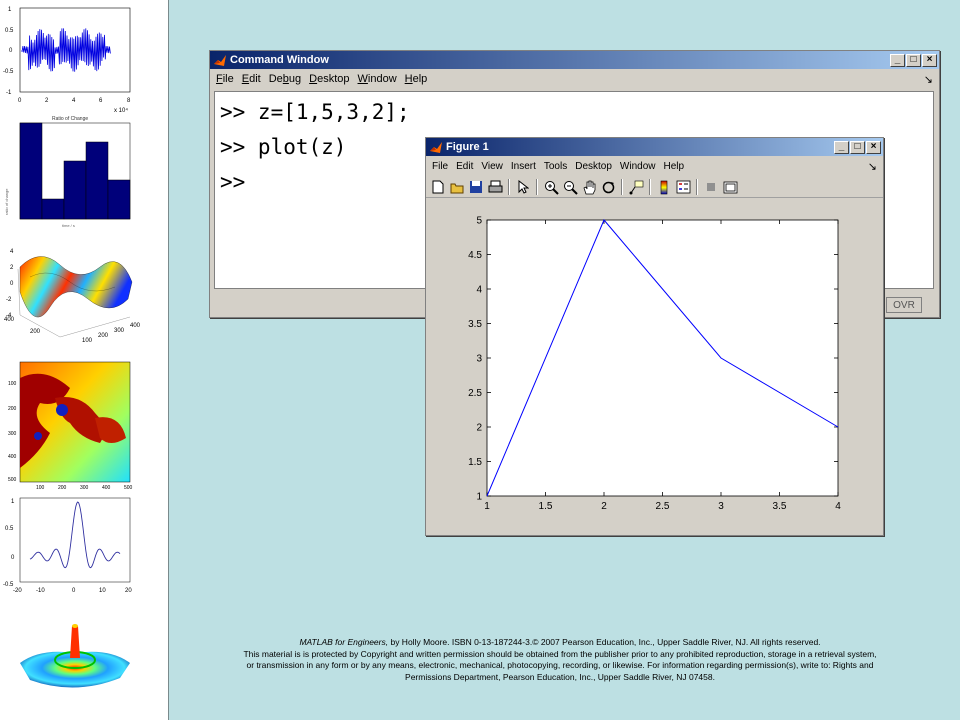 The height and width of the screenshot is (720, 960). Describe the element at coordinates (106, 488) in the screenshot. I see `thumb4-xtick: 400` at that location.